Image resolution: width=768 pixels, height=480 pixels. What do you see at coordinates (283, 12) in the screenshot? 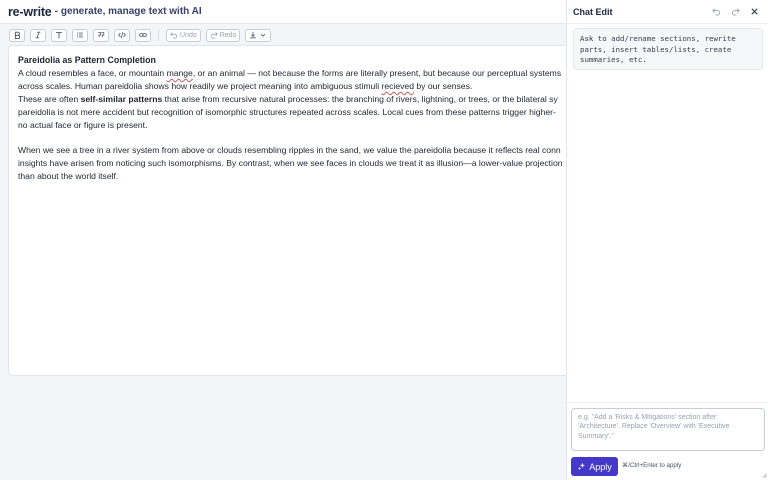
I see `app-header: re-write - generate, manage text with AI` at bounding box center [283, 12].